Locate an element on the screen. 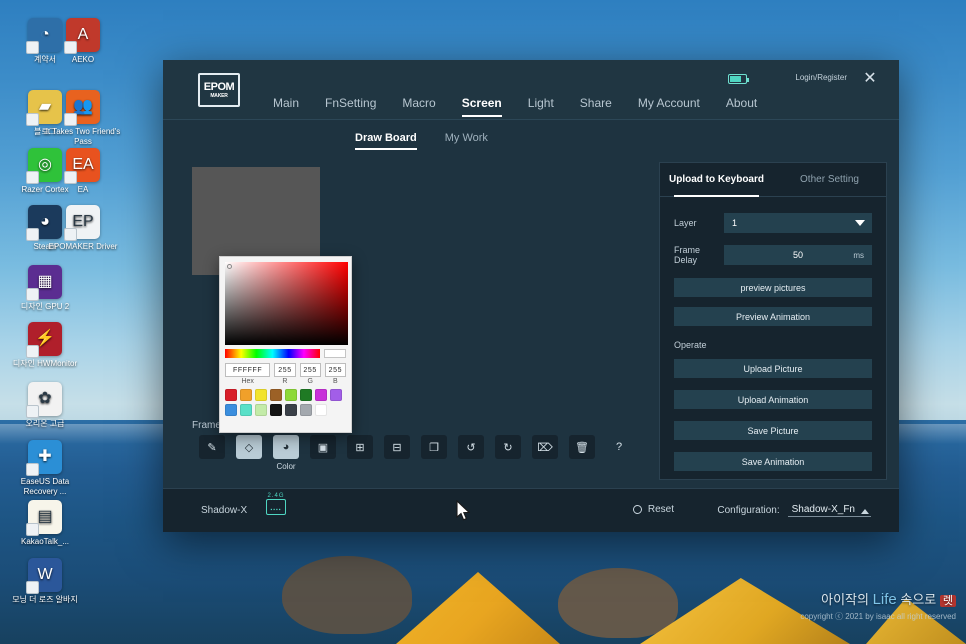  image-icon: ▣ is located at coordinates (323, 447).